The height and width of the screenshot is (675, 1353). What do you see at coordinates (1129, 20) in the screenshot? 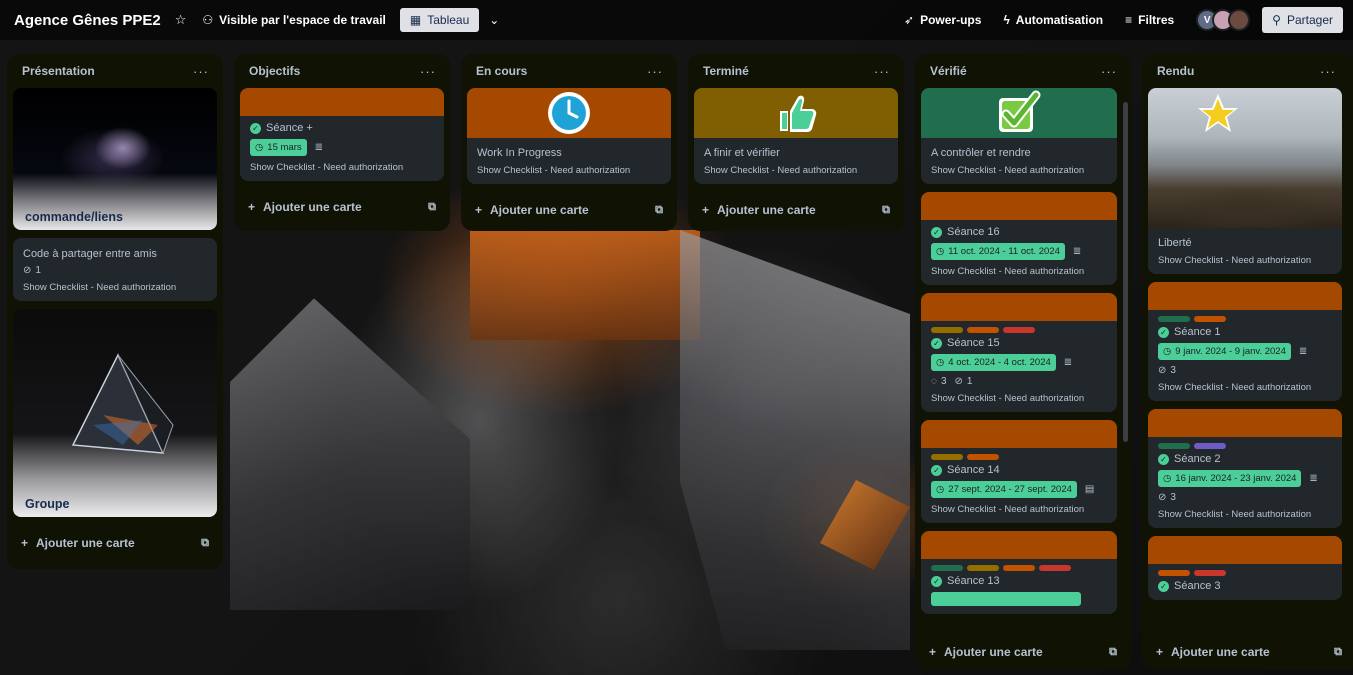
I see `filter-icon: ≡` at bounding box center [1129, 20].